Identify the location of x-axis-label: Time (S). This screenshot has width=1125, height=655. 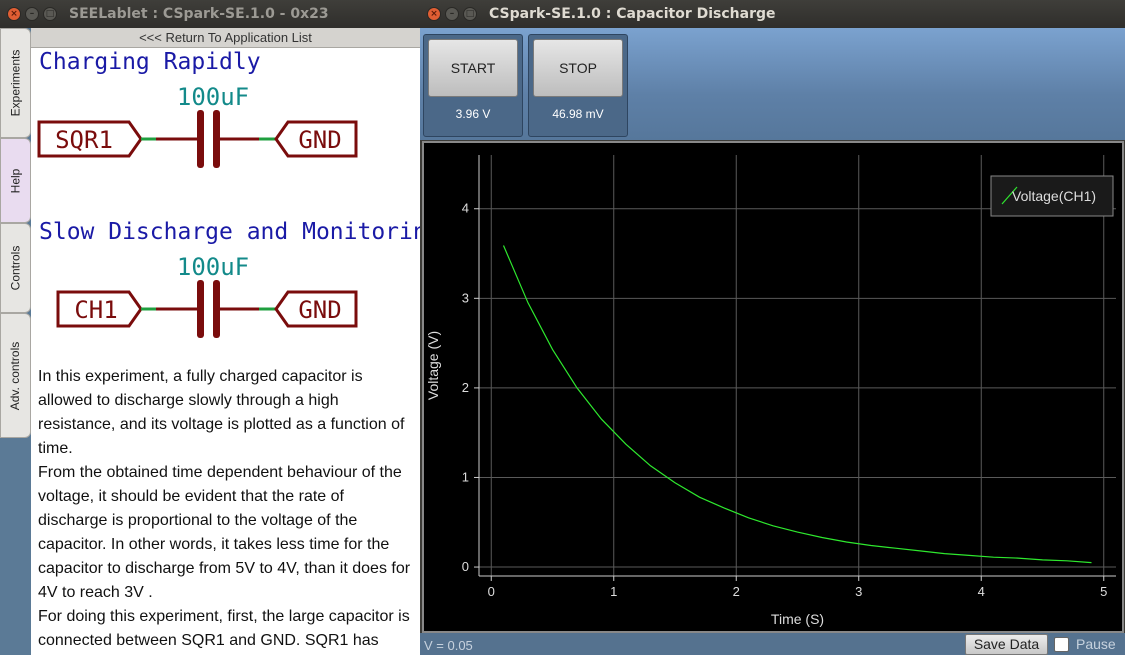
(797, 619).